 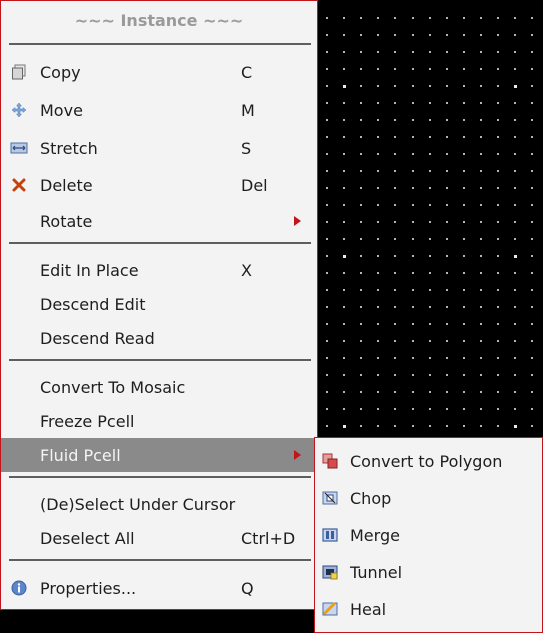 I want to click on submenu-item-merge: Merge, so click(x=428, y=535).